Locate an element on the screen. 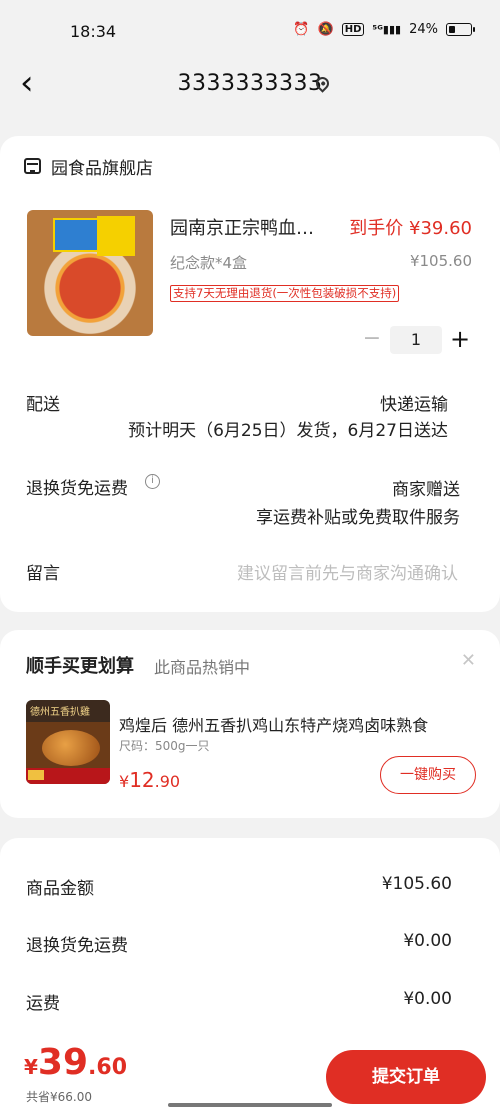 The width and height of the screenshot is (500, 1111). message-label: 留言 is located at coordinates (43, 574).